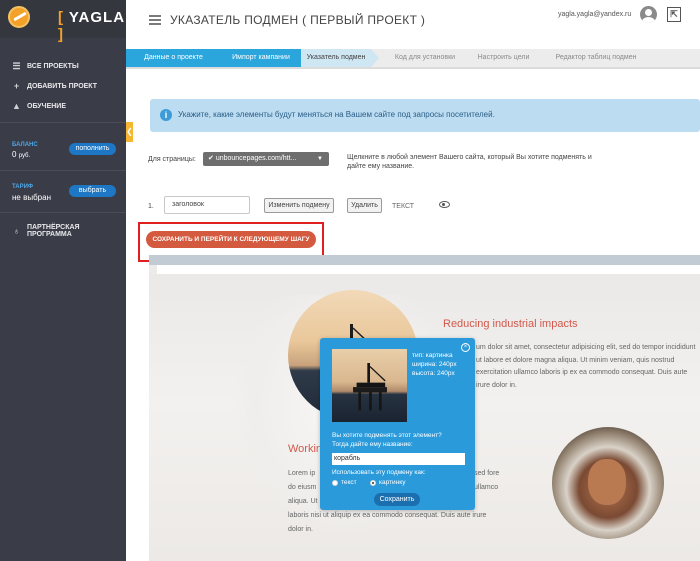  I want to click on use-as-label: Использовать эту подмену как:, so click(379, 472).